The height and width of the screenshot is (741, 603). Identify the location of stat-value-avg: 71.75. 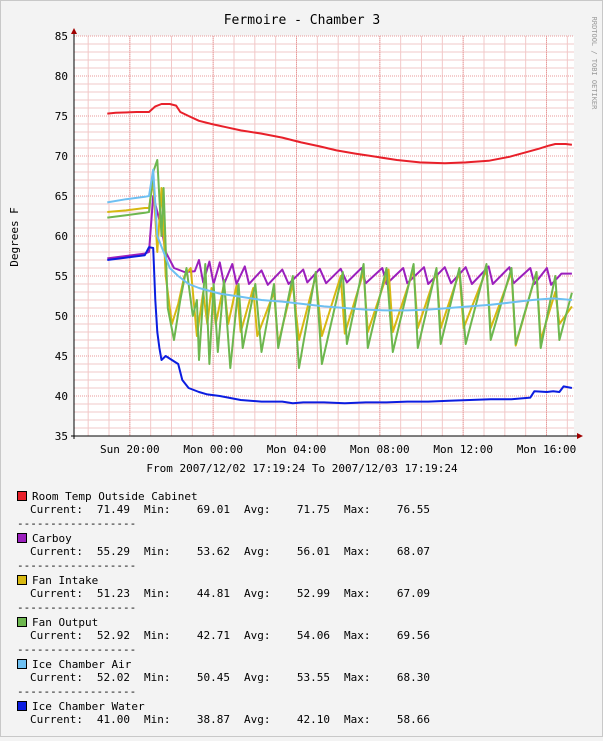
(313, 509).